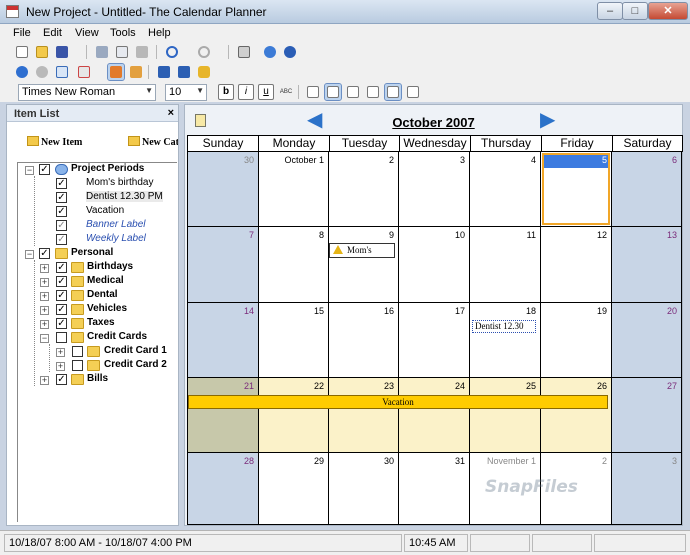 The image size is (690, 555). I want to click on event-dentist: Dentist 12.30, so click(504, 326).